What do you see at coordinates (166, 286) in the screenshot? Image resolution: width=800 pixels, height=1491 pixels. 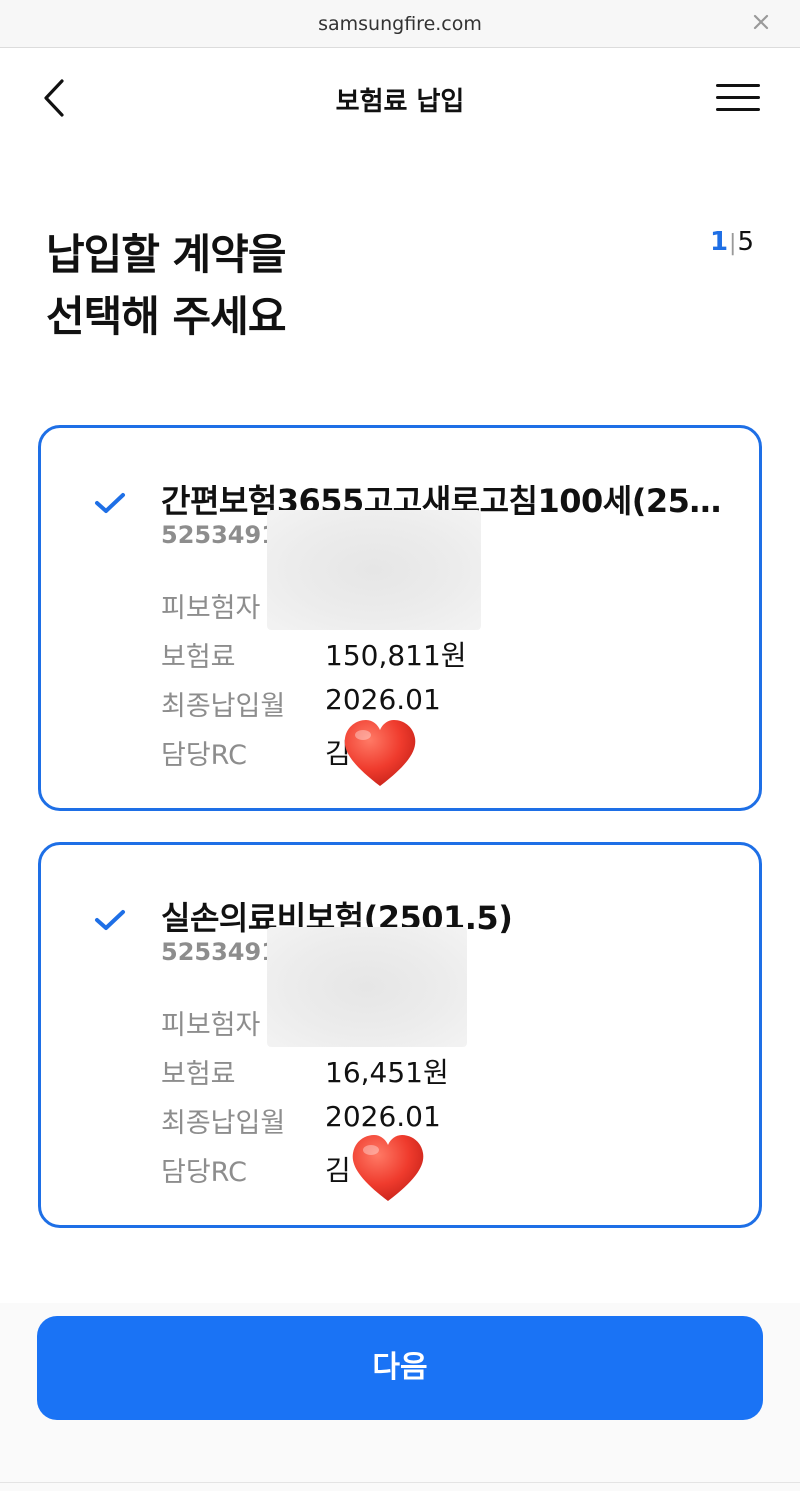 I see `page-heading: 납입할 계약을 선택해 주세요` at bounding box center [166, 286].